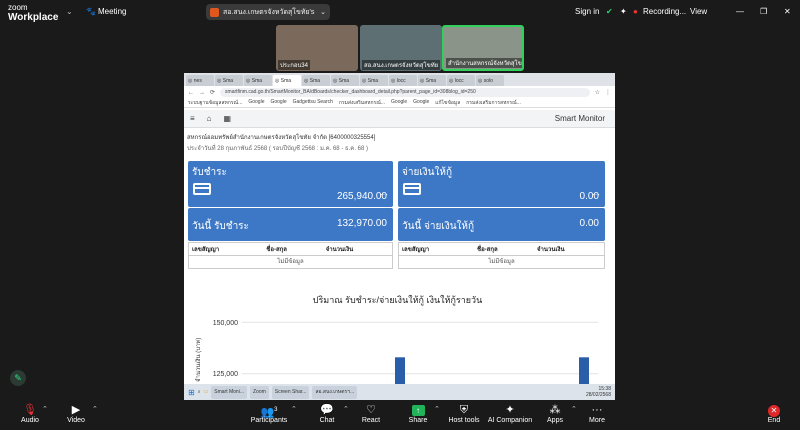 This screenshot has height=430, width=800. I want to click on windows-start-icon: ⊞, so click(191, 392).